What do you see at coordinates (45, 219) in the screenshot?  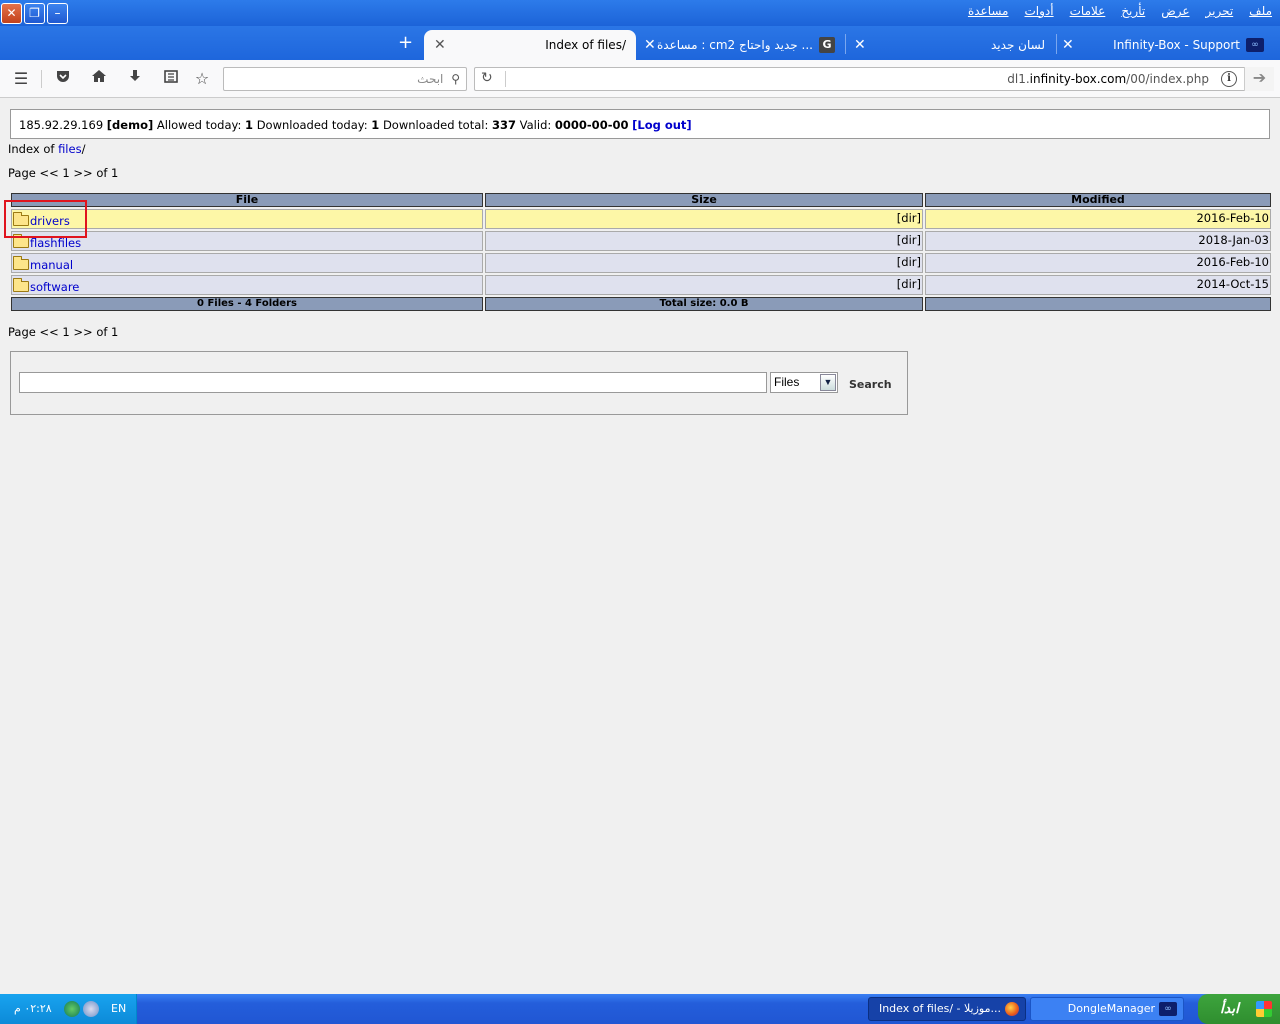 I see `highlight-box` at bounding box center [45, 219].